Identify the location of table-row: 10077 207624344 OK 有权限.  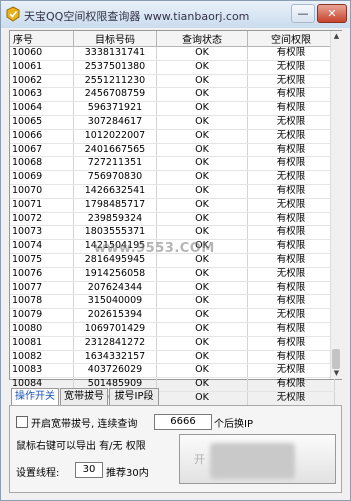
(172, 288).